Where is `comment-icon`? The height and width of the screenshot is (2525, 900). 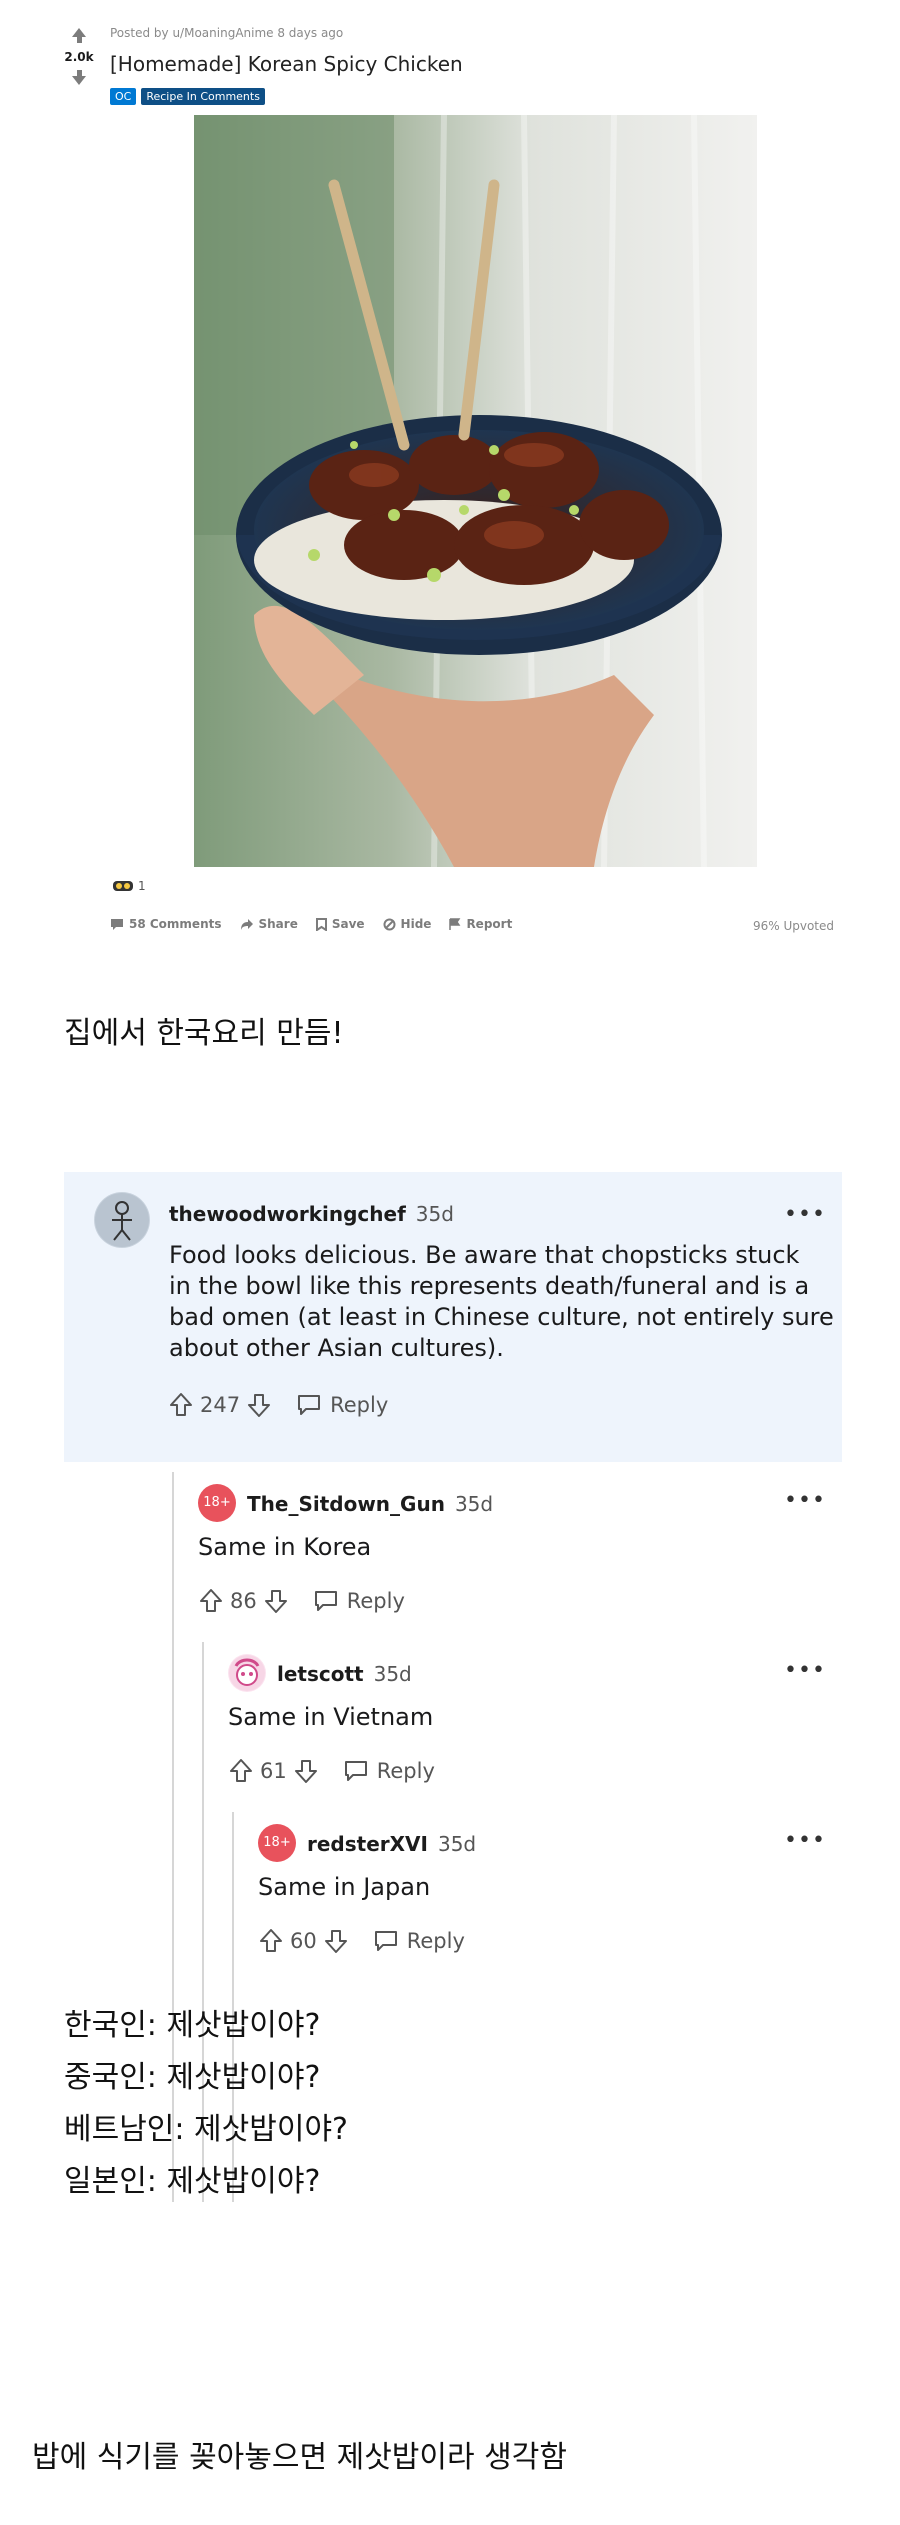
comment-icon is located at coordinates (117, 924).